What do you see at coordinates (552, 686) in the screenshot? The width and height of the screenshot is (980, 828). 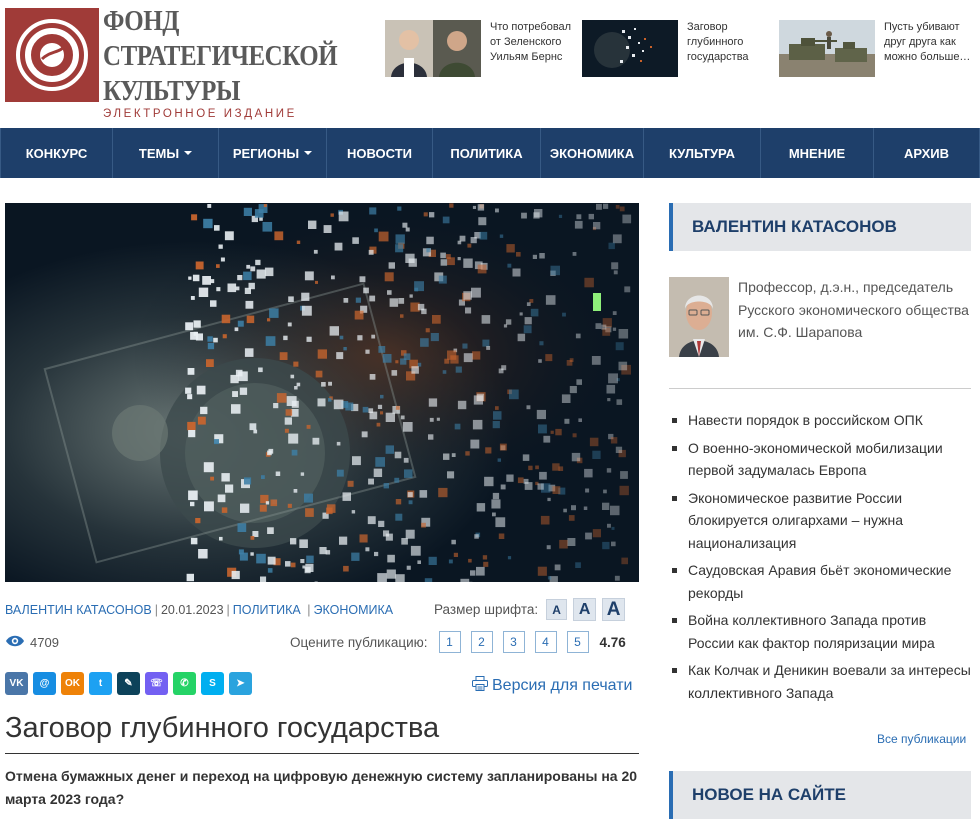 I see `print-version-link: Версия для печати` at bounding box center [552, 686].